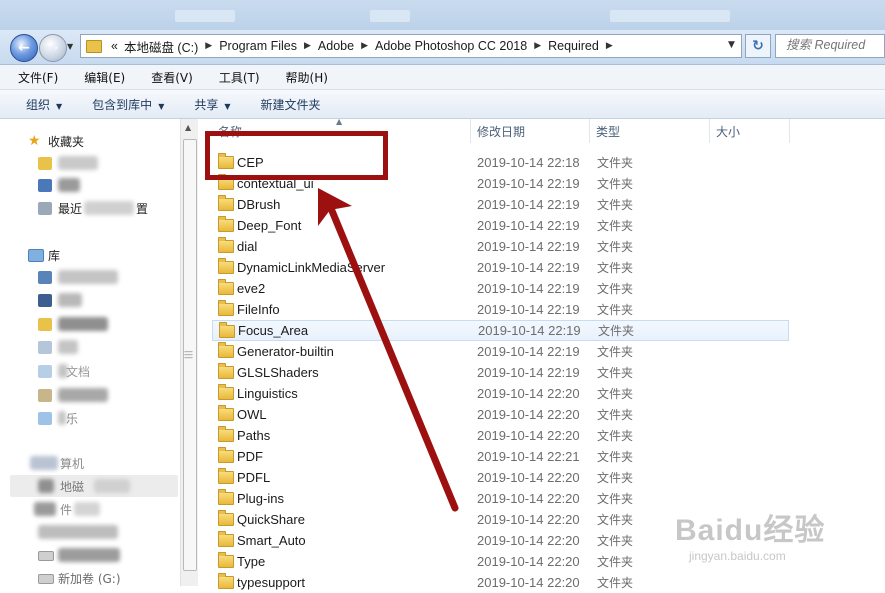 The width and height of the screenshot is (885, 593). Describe the element at coordinates (114, 46) in the screenshot. I see `address-overflow: «` at that location.